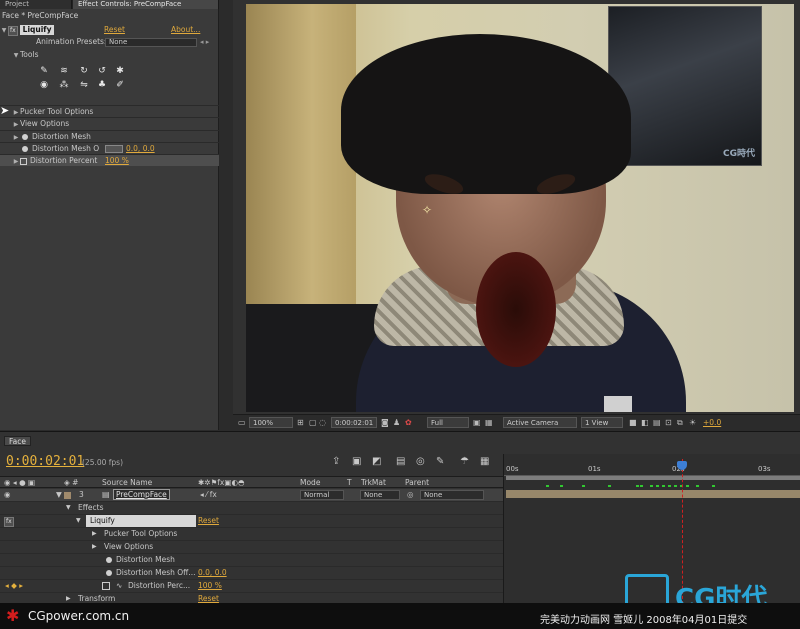 The image size is (800, 629). Describe the element at coordinates (313, 422) in the screenshot. I see `grid-icon: ▢` at that location.